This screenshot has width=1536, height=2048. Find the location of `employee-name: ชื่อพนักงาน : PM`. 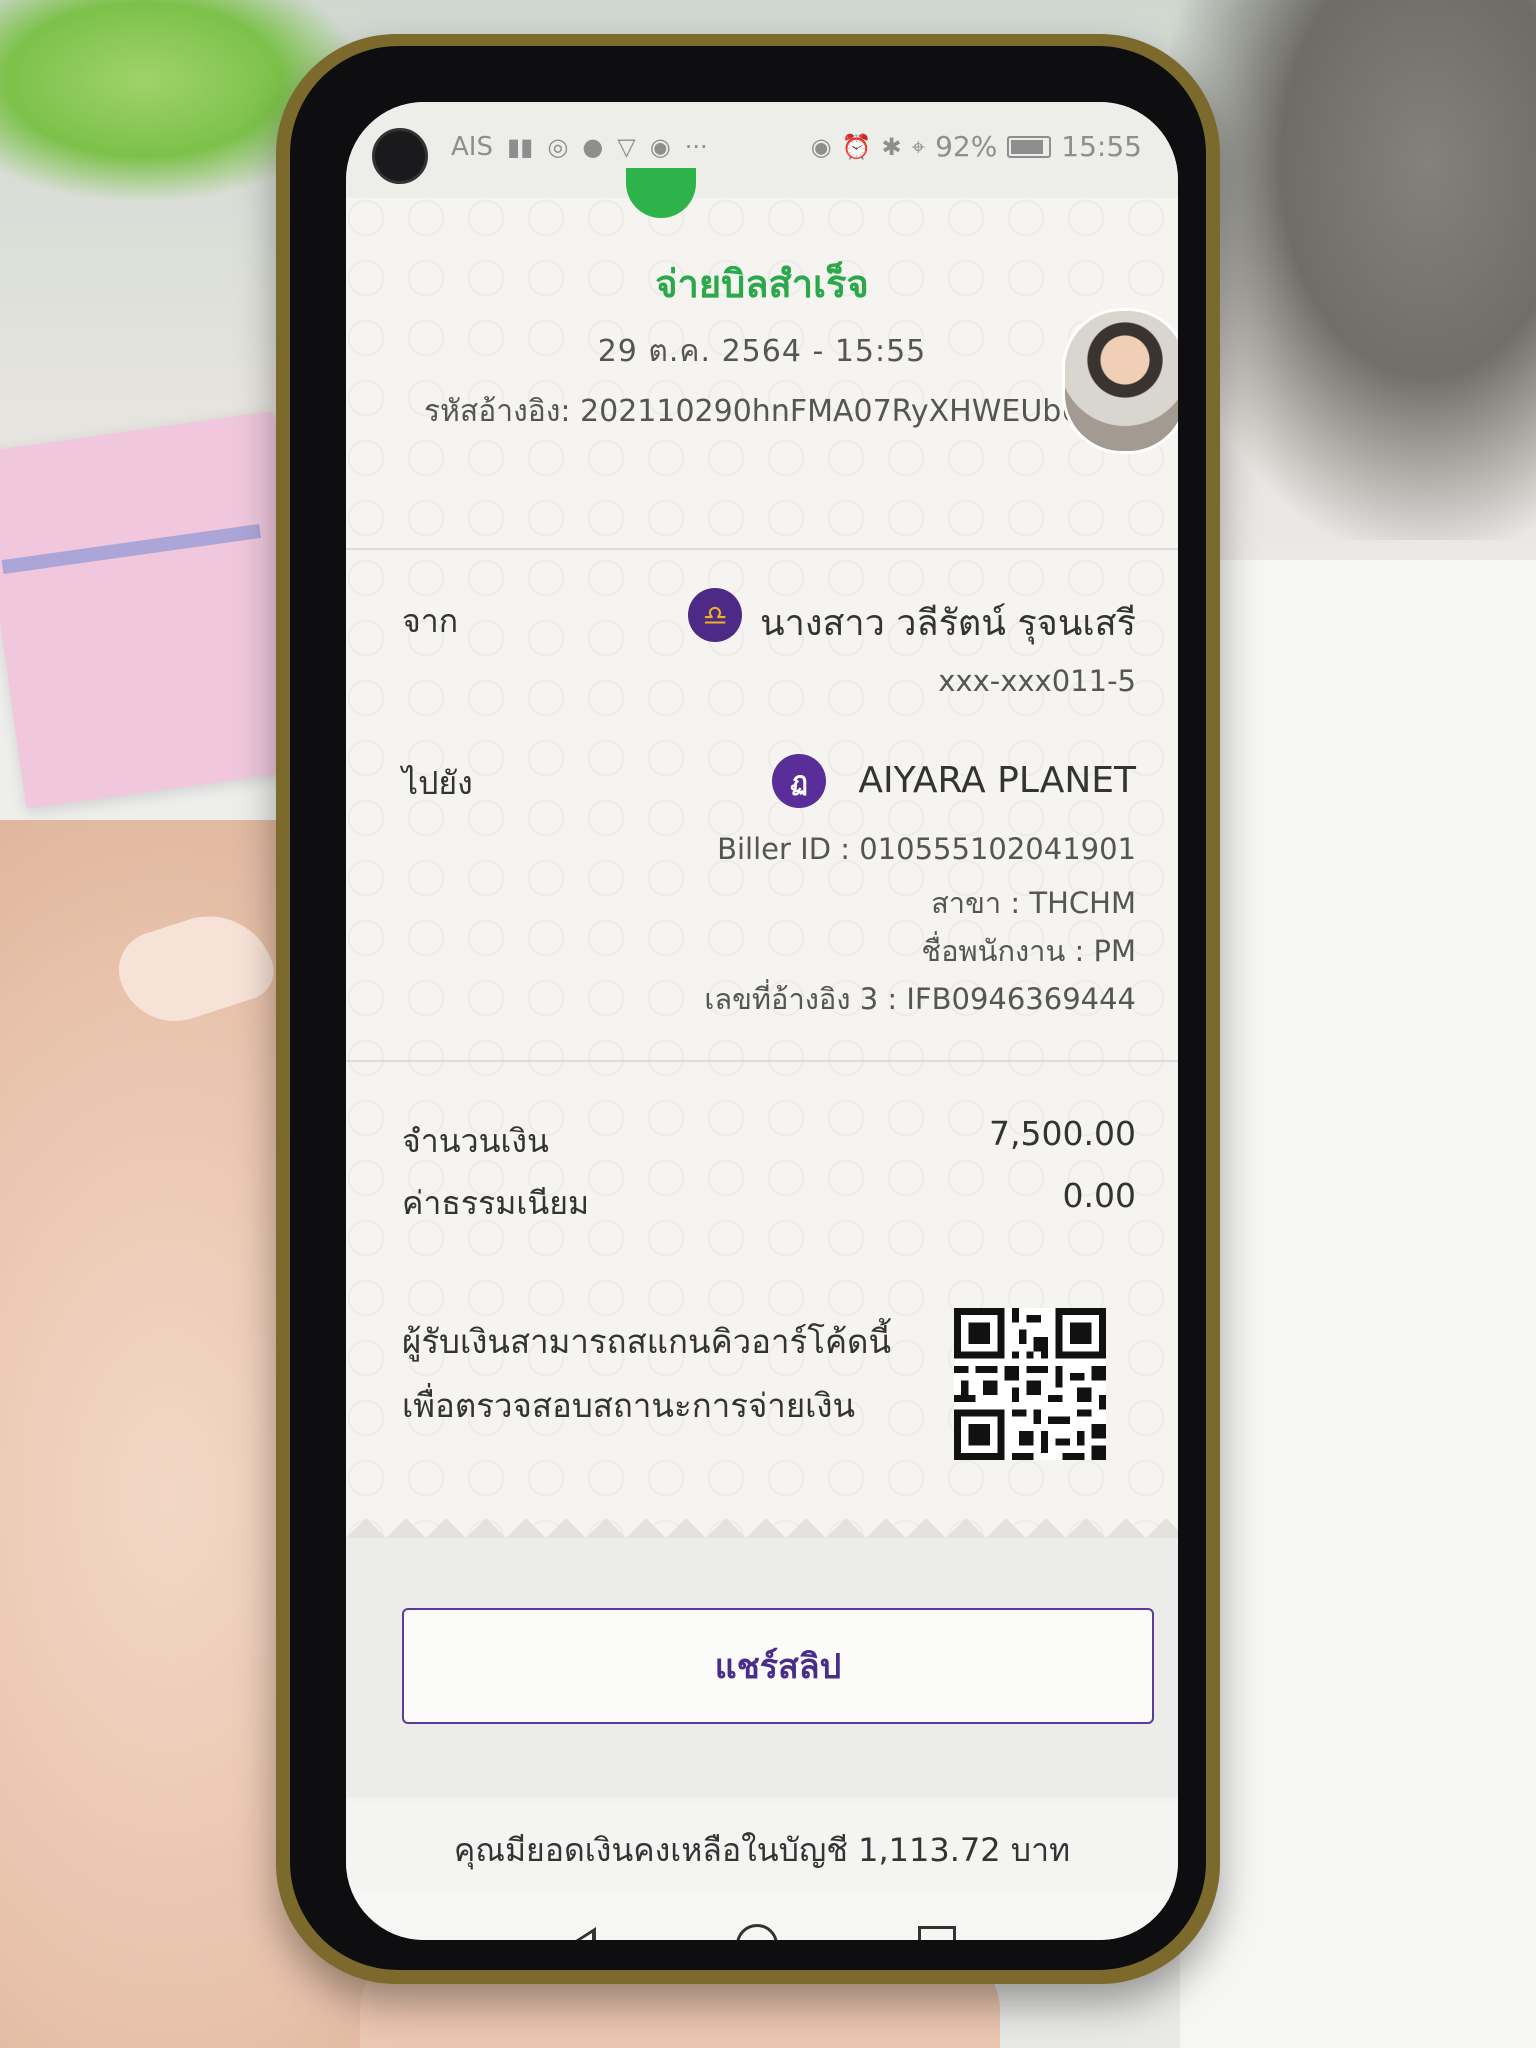

employee-name: ชื่อพนักงาน : PM is located at coordinates (1028, 951).